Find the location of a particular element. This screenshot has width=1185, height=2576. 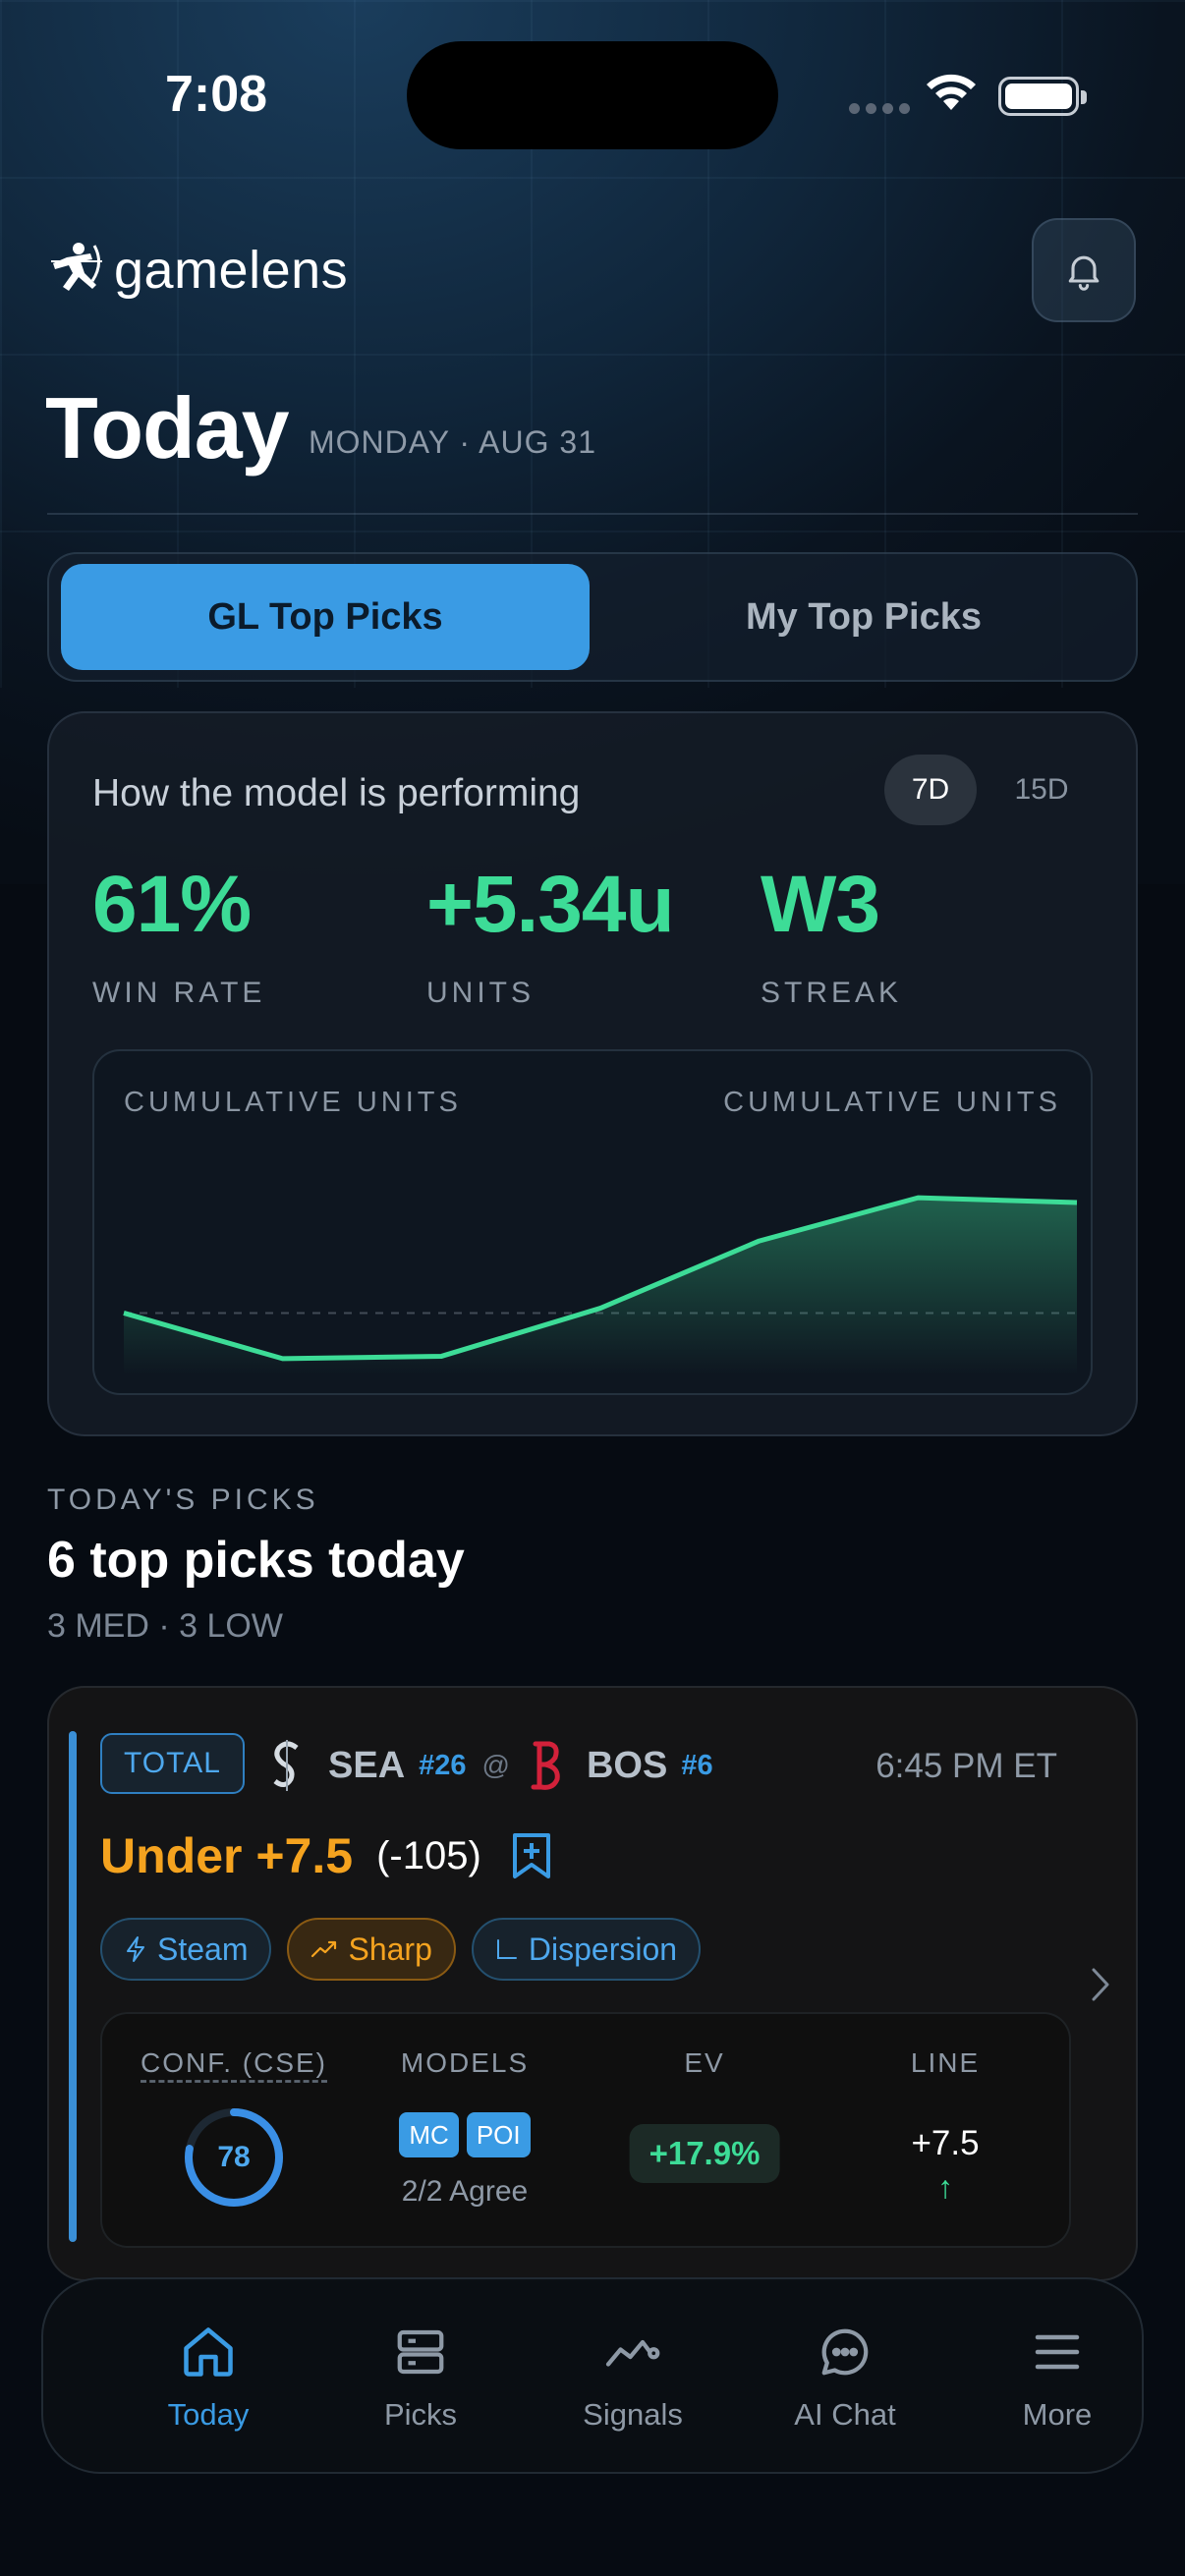

notifications-button is located at coordinates (1084, 270).